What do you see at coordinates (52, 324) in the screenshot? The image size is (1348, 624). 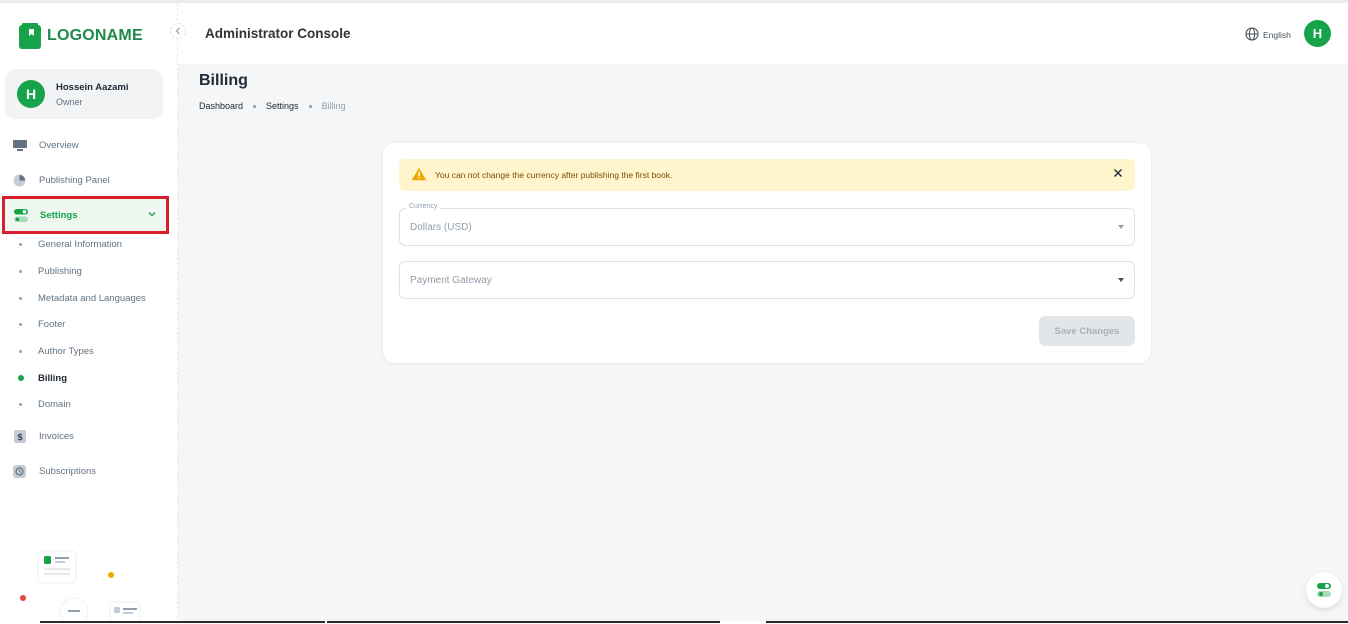 I see `sidebar-subitem-label: Footer` at bounding box center [52, 324].